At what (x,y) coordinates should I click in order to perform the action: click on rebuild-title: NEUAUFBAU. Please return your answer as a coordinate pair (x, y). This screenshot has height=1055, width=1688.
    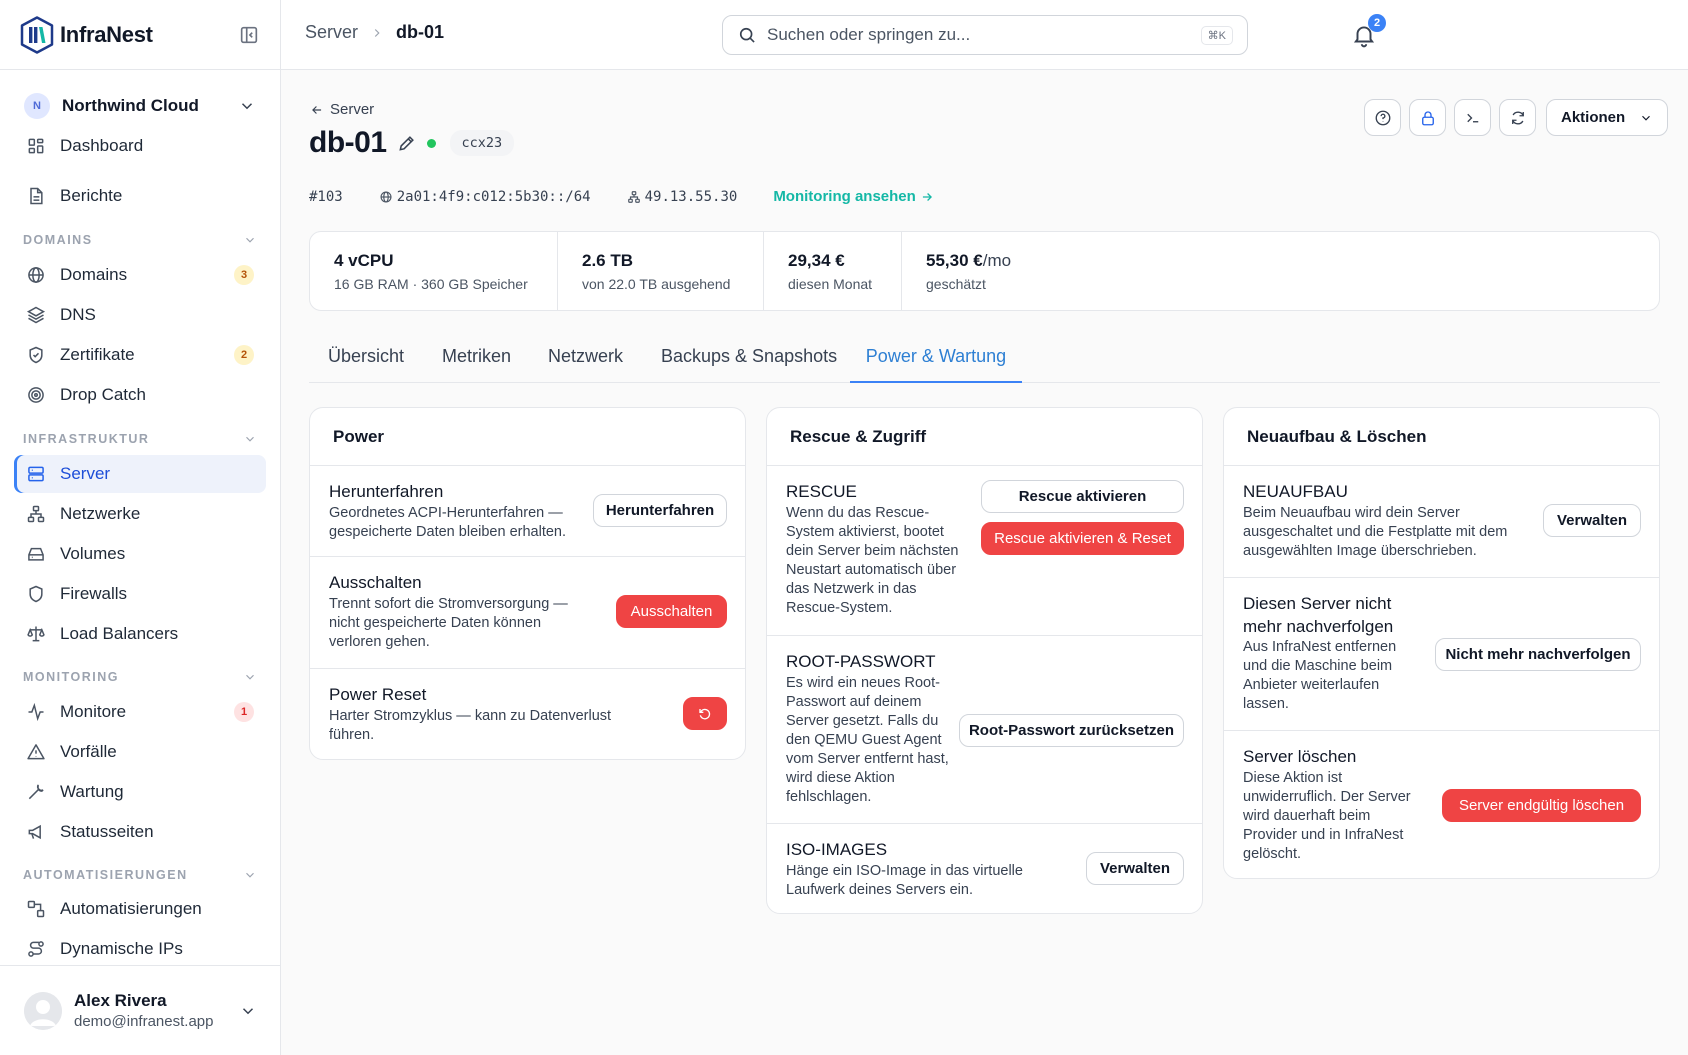
    Looking at the image, I should click on (1295, 491).